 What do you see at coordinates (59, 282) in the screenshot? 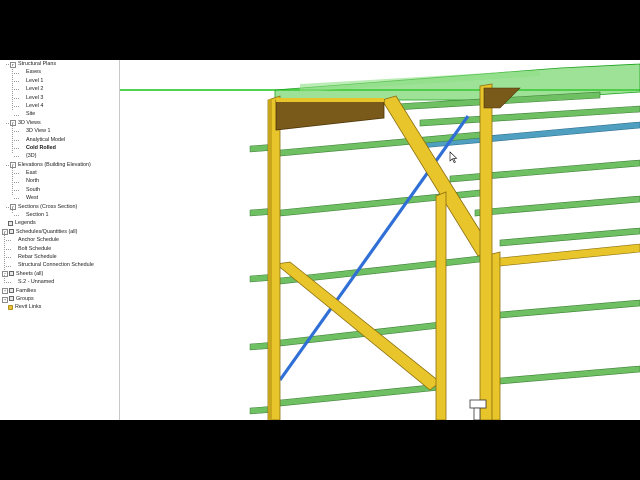
I see `tree-item-s-2-unnamed: S.2 - Unnamed` at bounding box center [59, 282].